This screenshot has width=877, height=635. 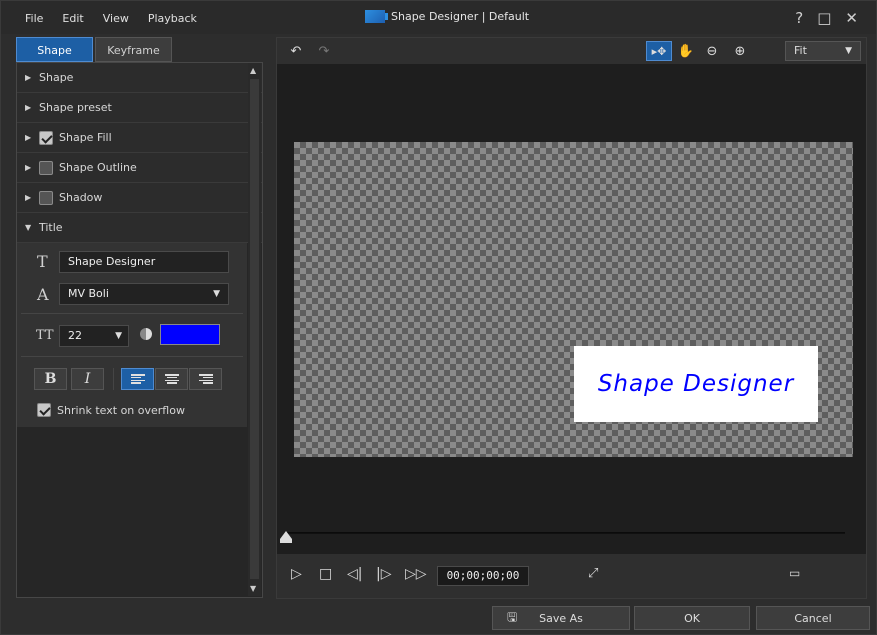 What do you see at coordinates (87, 379) in the screenshot?
I see `italic-button: I` at bounding box center [87, 379].